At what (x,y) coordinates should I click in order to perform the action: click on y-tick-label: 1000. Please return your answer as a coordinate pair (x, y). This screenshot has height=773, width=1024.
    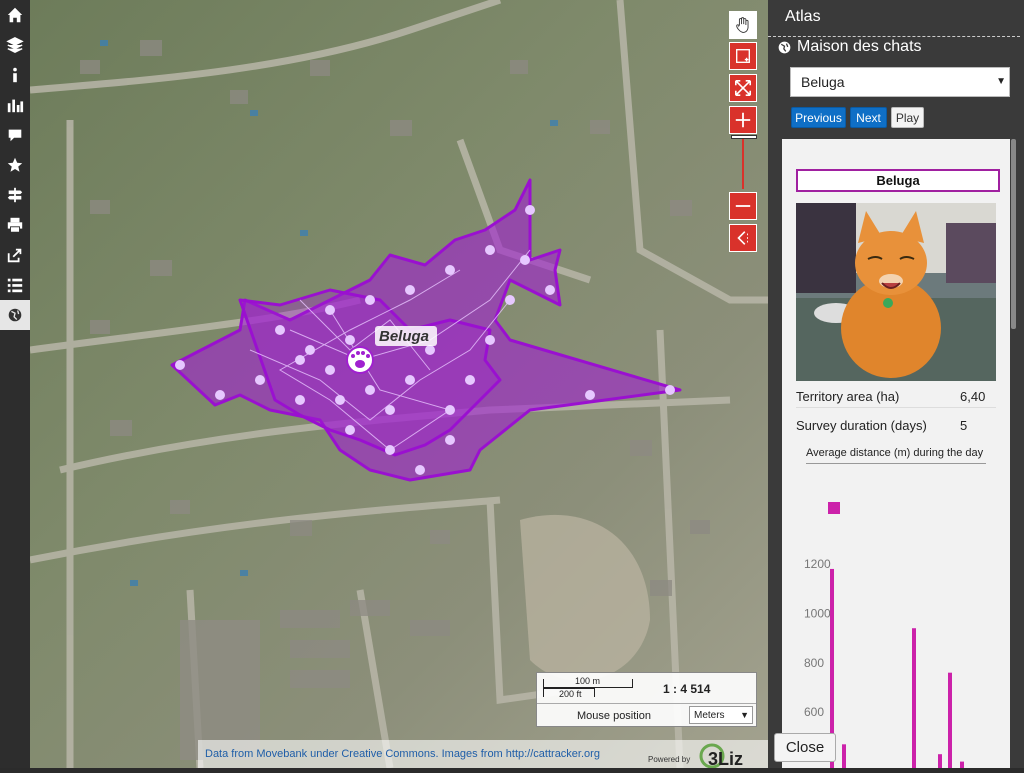
    Looking at the image, I should click on (817, 613).